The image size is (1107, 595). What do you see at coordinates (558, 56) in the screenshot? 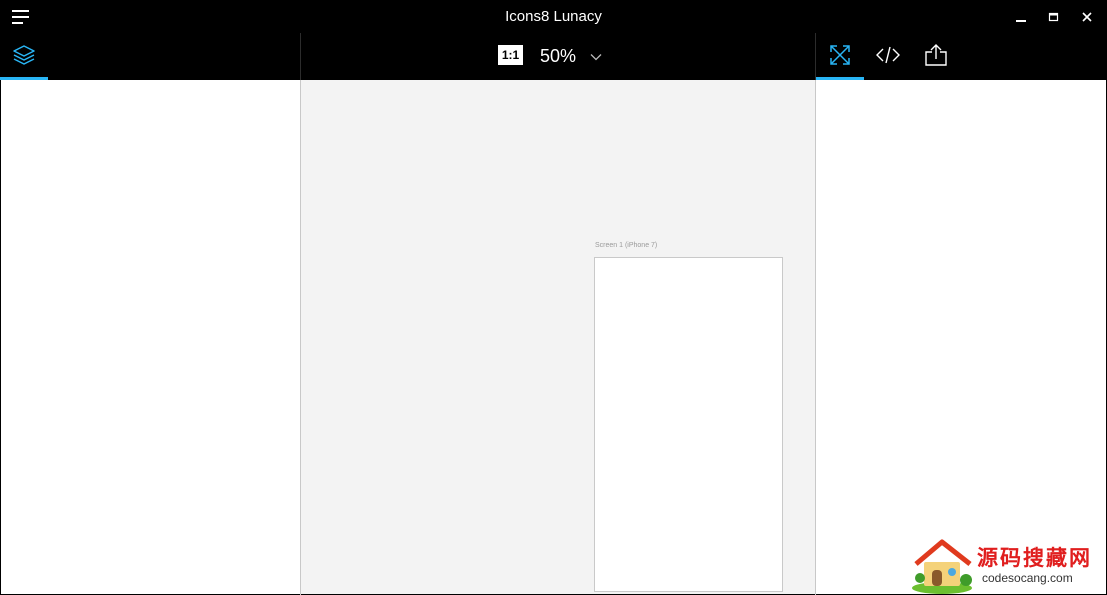
I see `zoom-level: 50%` at bounding box center [558, 56].